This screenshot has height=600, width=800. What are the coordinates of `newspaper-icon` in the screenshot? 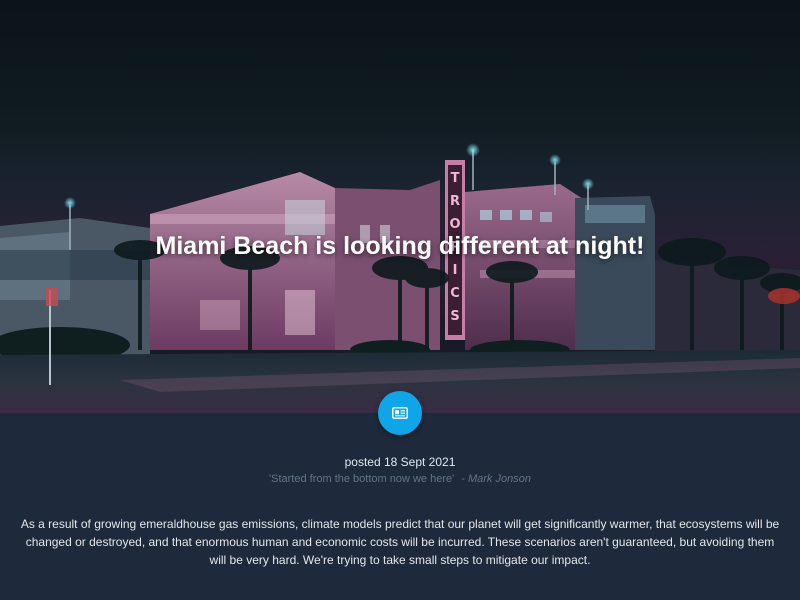 It's located at (400, 413).